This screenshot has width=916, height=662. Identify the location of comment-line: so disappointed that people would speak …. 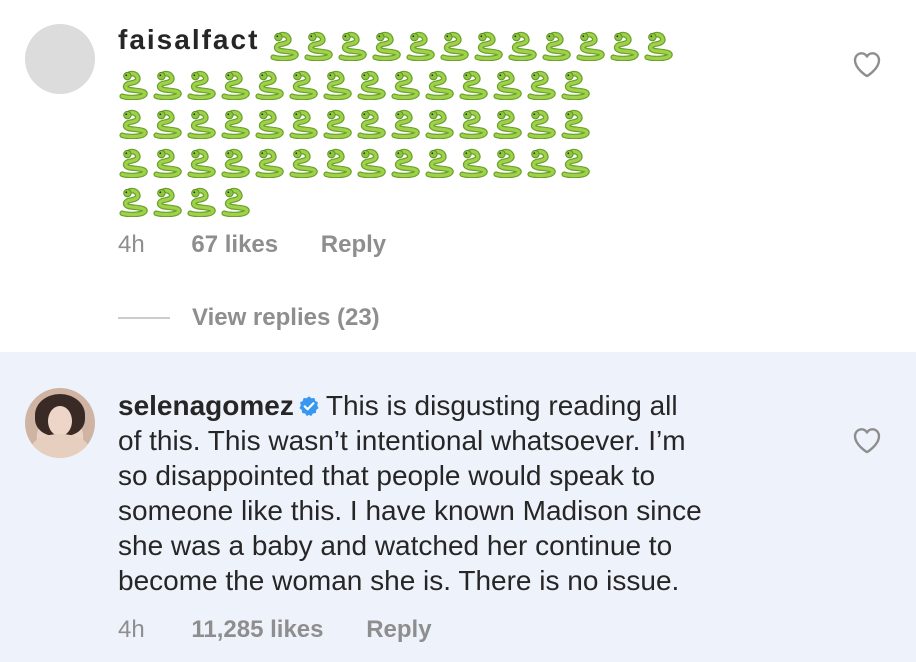
(387, 475).